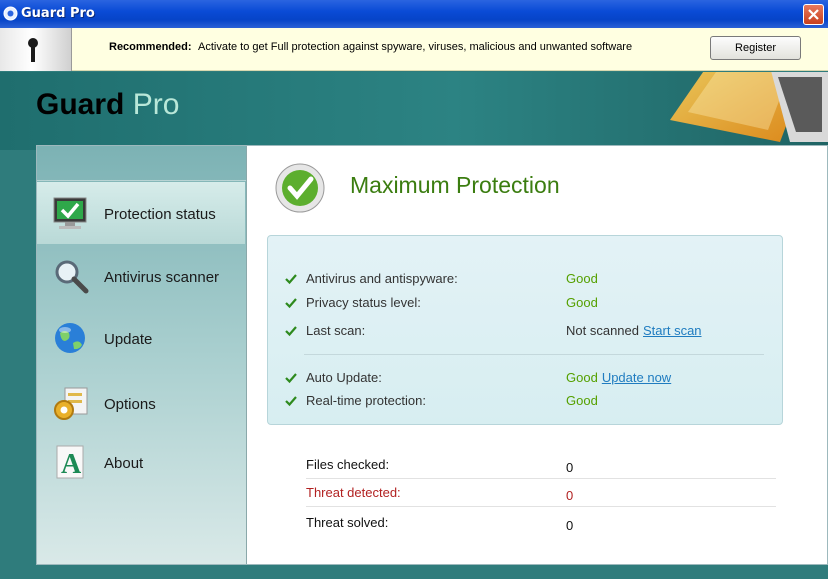  I want to click on status-row-privacy: Privacy status level: Good, so click(526, 304).